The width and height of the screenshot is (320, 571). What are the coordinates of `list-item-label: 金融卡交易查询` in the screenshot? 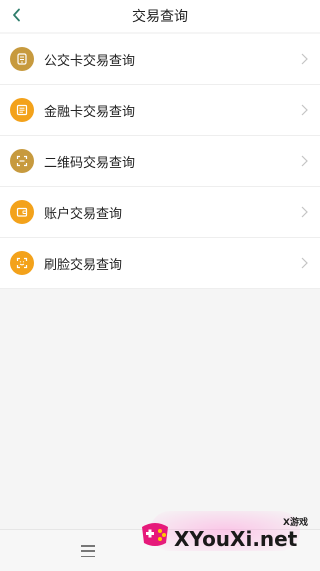 It's located at (90, 112).